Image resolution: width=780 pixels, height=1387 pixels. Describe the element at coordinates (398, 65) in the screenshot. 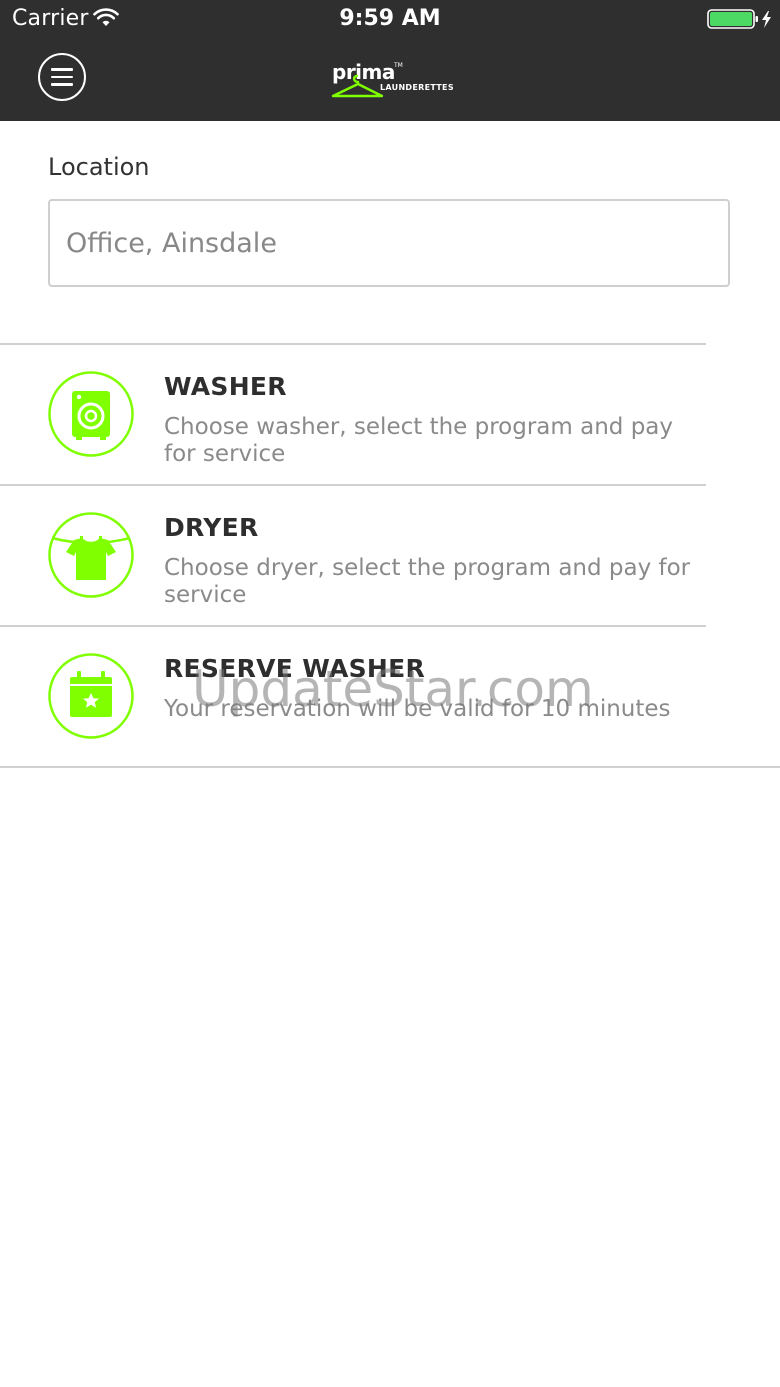

I see `logo-trademark: TM` at that location.